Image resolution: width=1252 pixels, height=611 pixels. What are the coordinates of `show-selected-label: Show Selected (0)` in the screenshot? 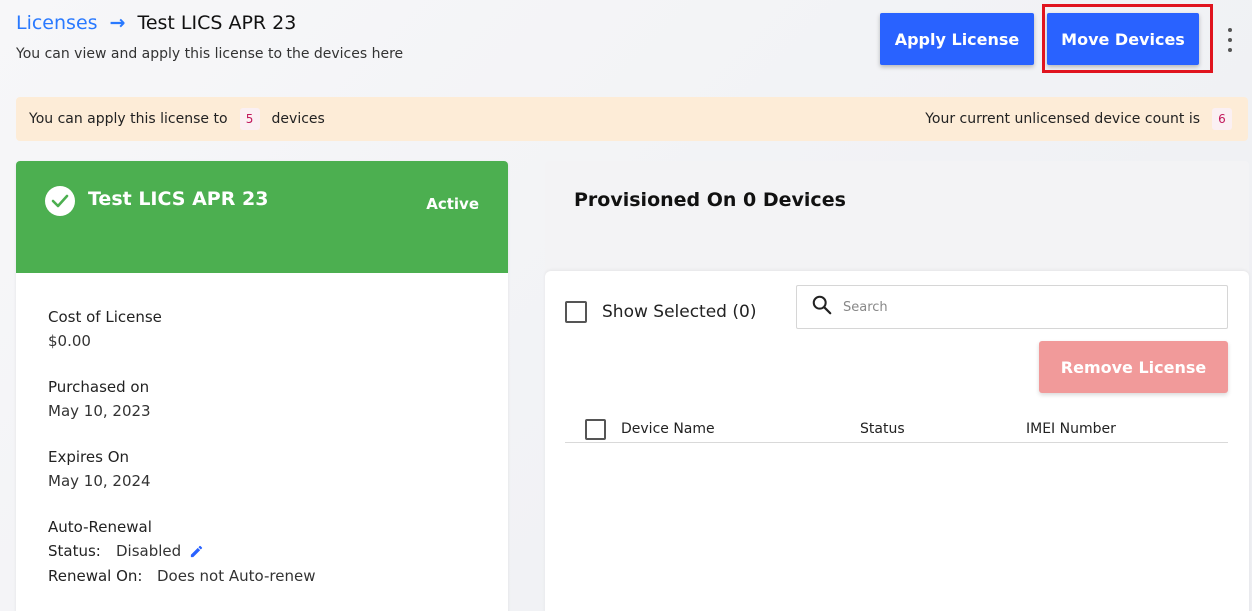 It's located at (679, 312).